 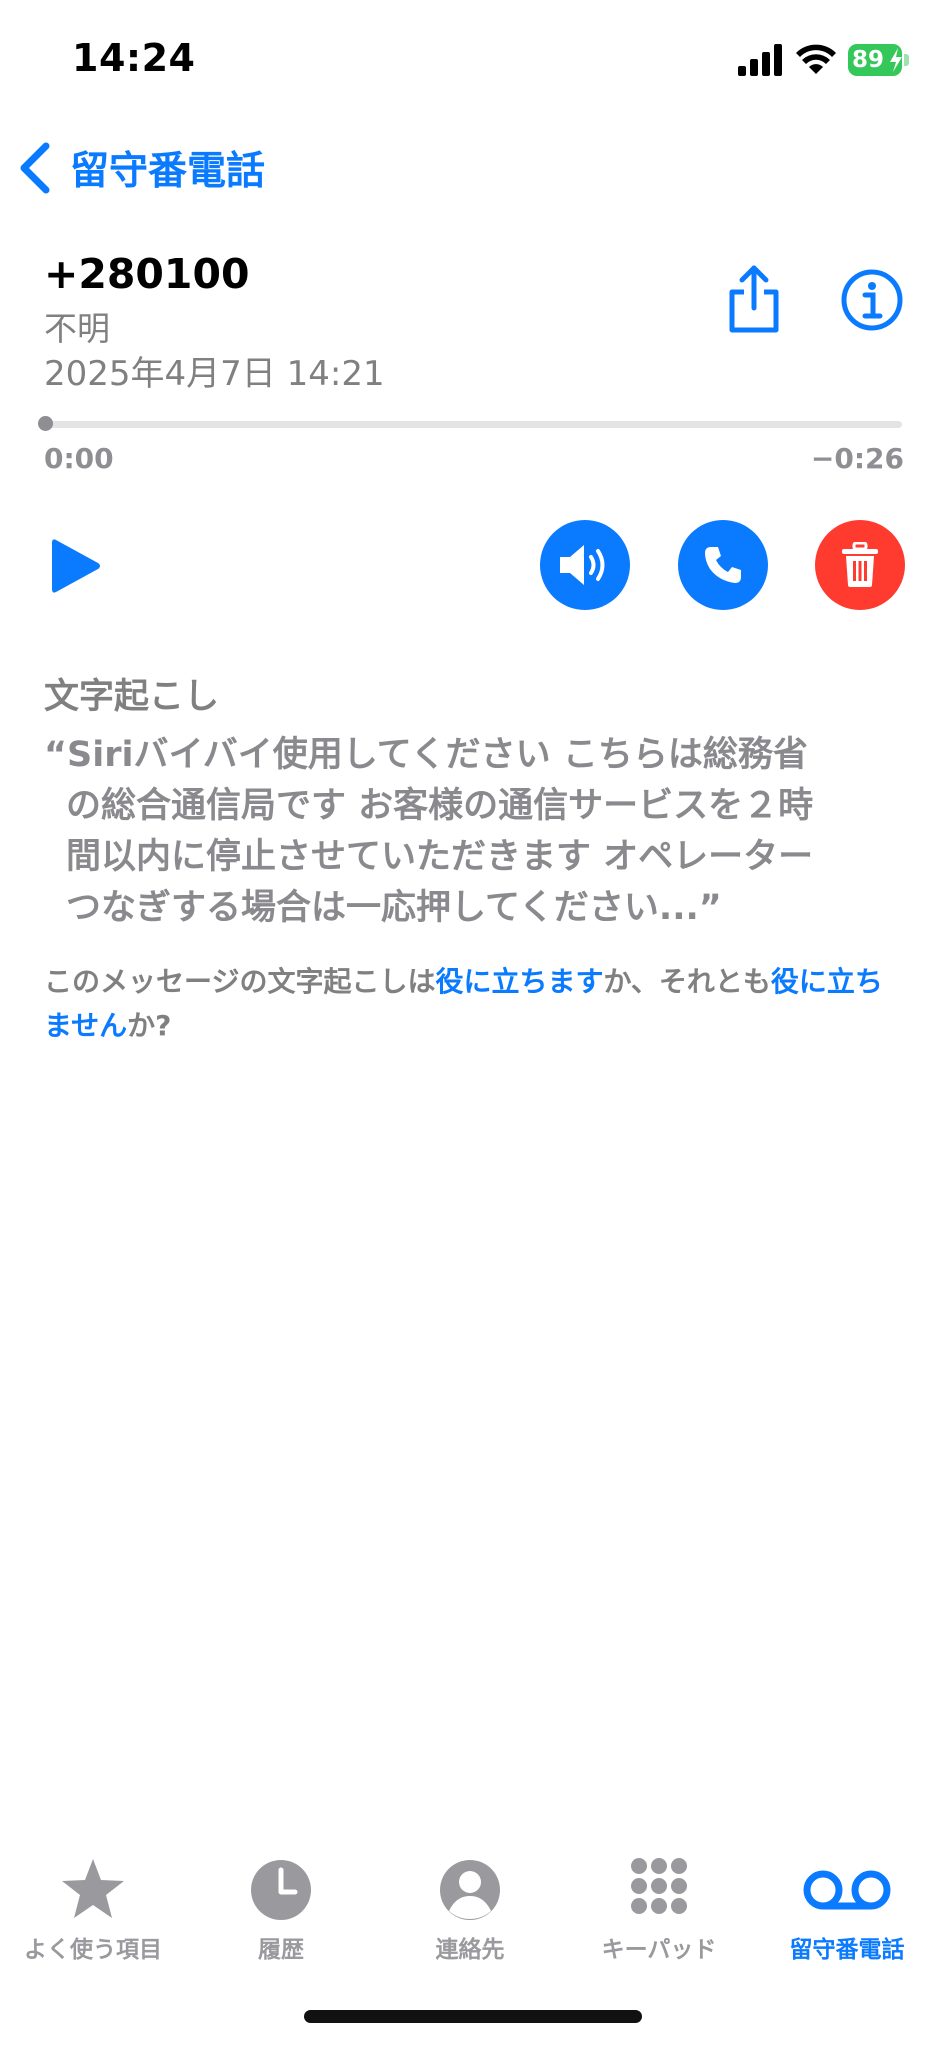 What do you see at coordinates (76, 566) in the screenshot?
I see `play-icon` at bounding box center [76, 566].